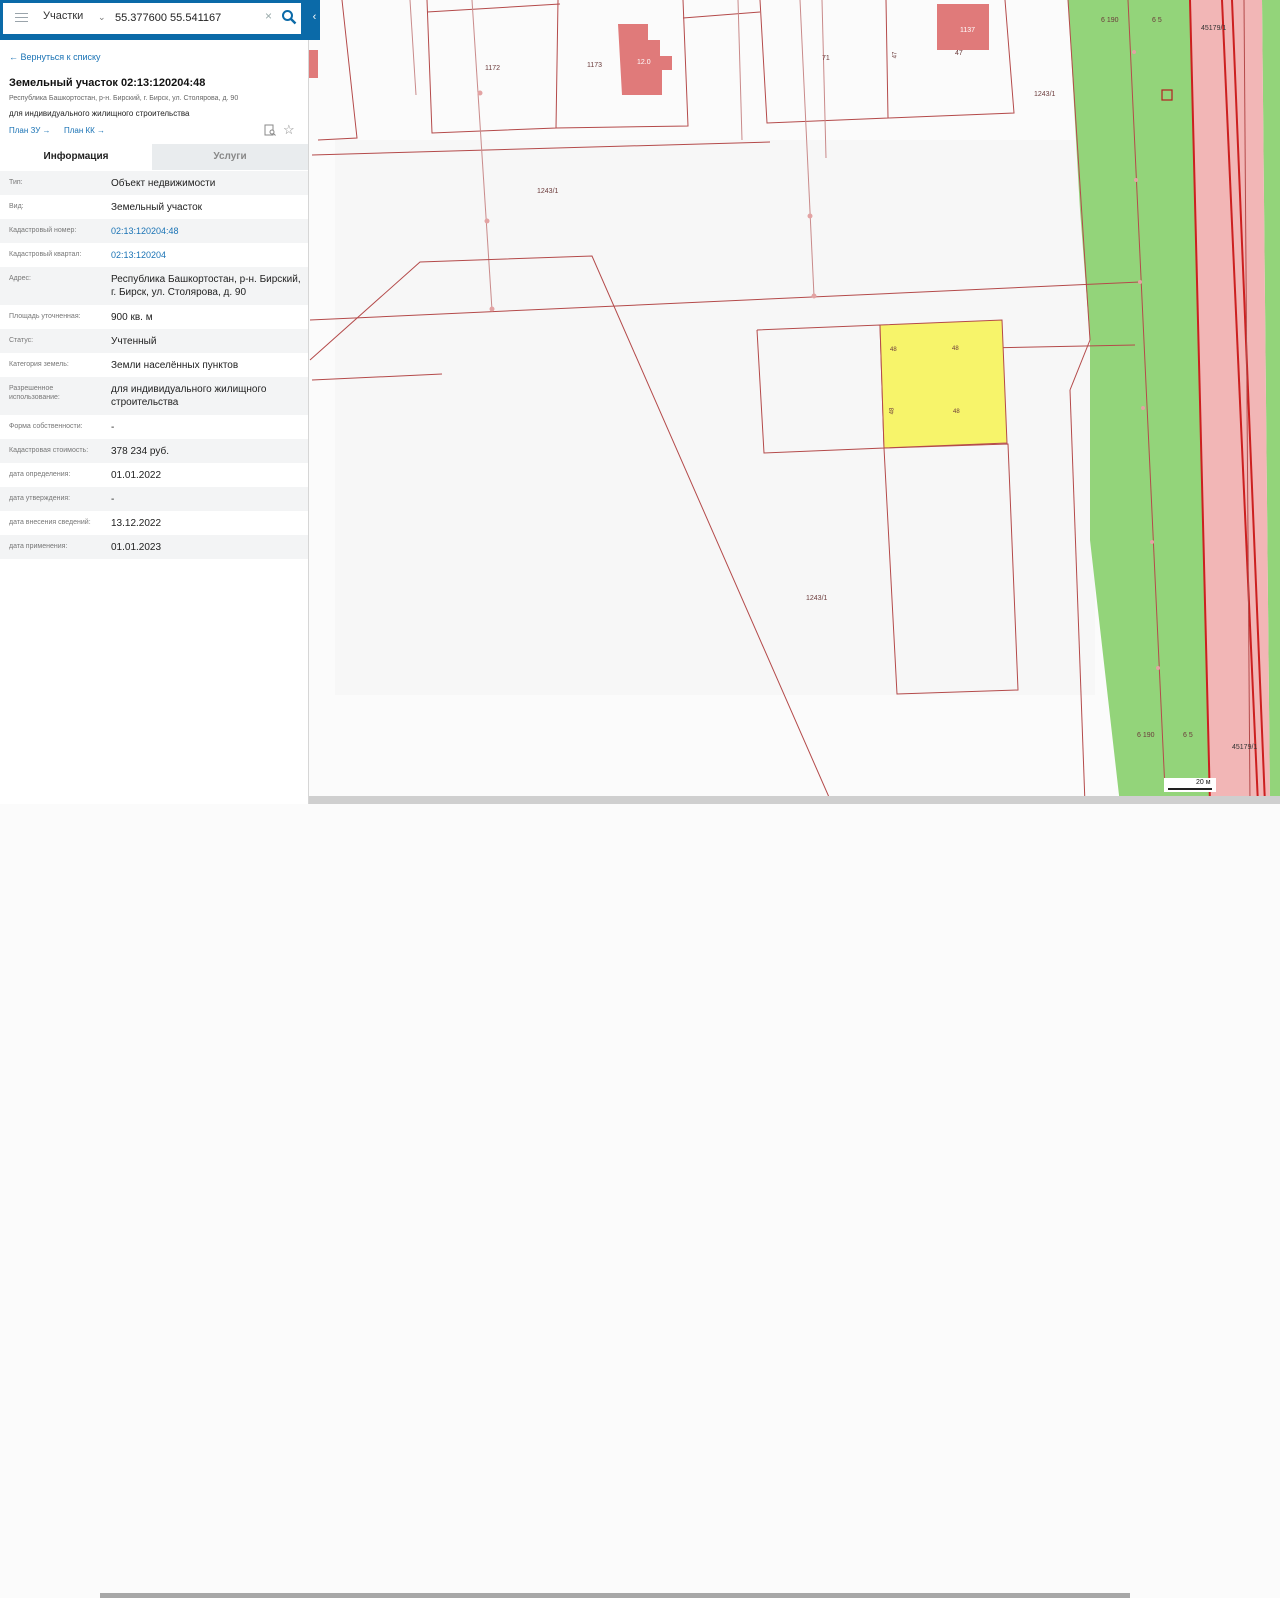 The image size is (1280, 1598). What do you see at coordinates (268, 16) in the screenshot?
I see `close-icon: ×` at bounding box center [268, 16].